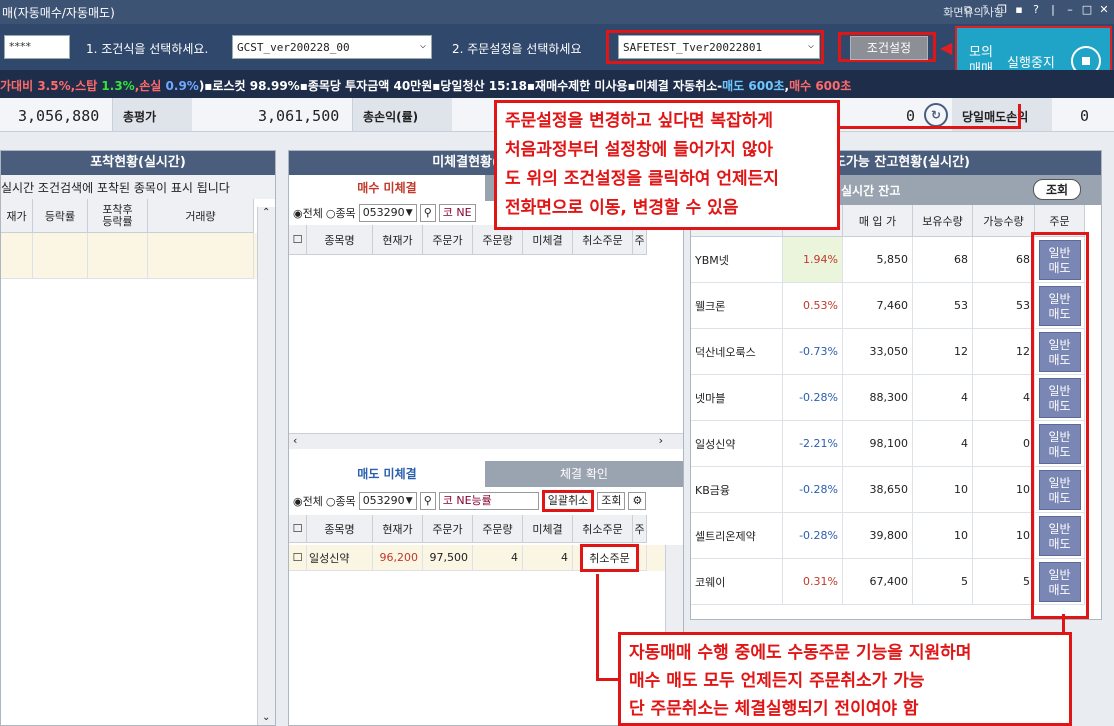 The width and height of the screenshot is (1114, 726). I want to click on row-checkbox: ☐, so click(298, 558).